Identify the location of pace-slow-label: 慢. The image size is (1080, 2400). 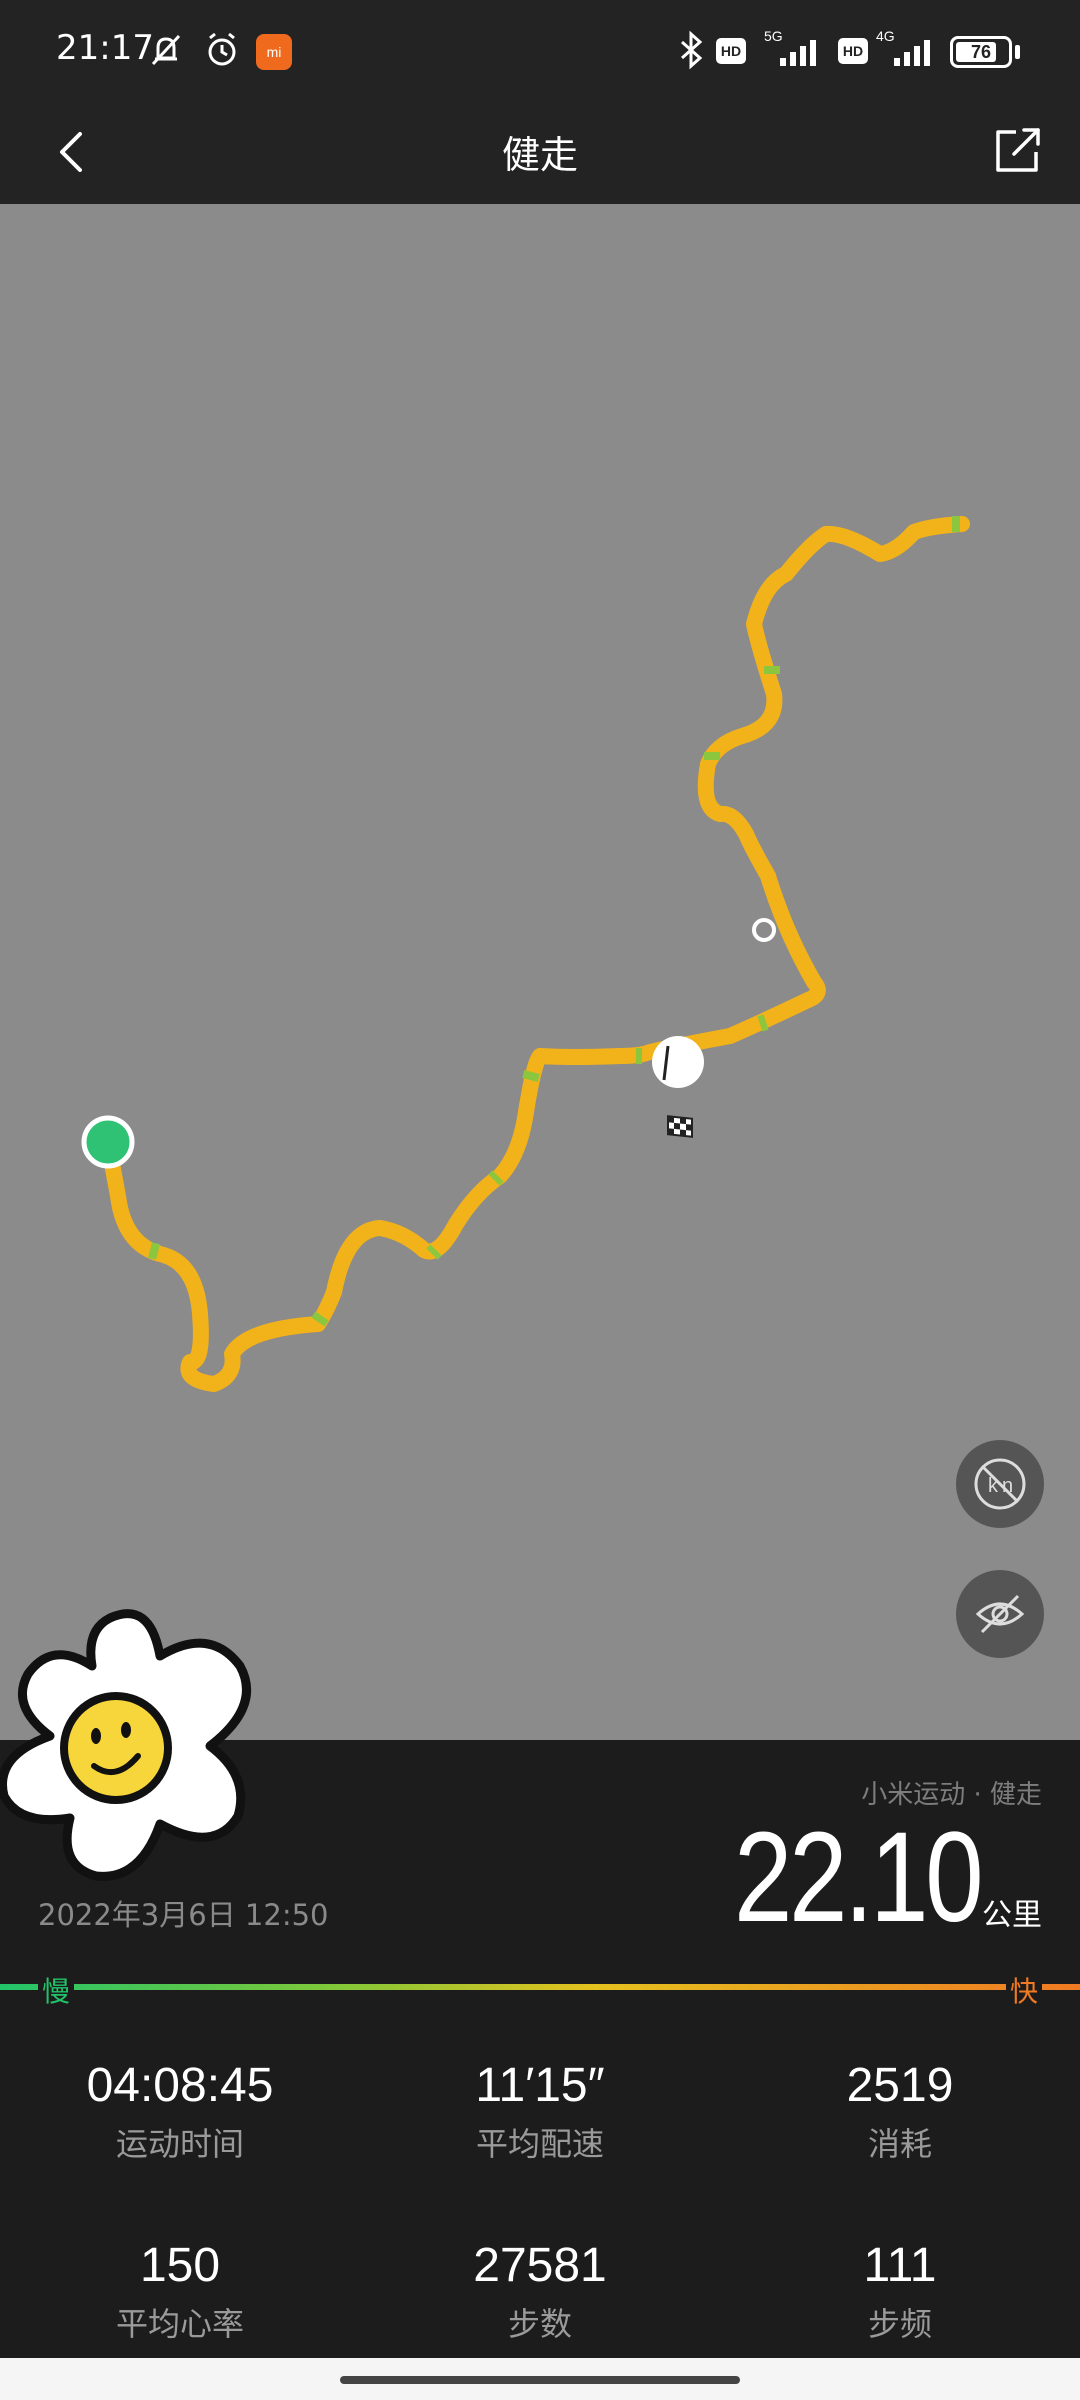
(56, 1990).